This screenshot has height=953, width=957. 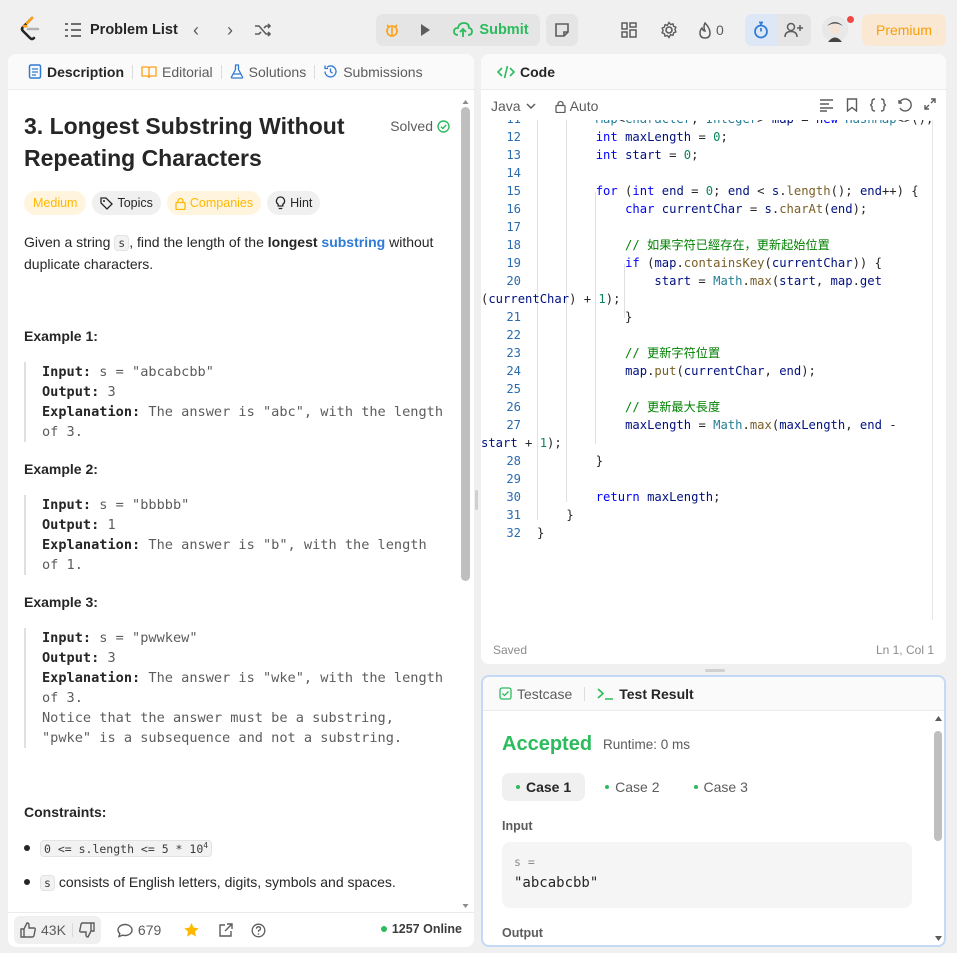 I want to click on line-number: 15, so click(x=513, y=191).